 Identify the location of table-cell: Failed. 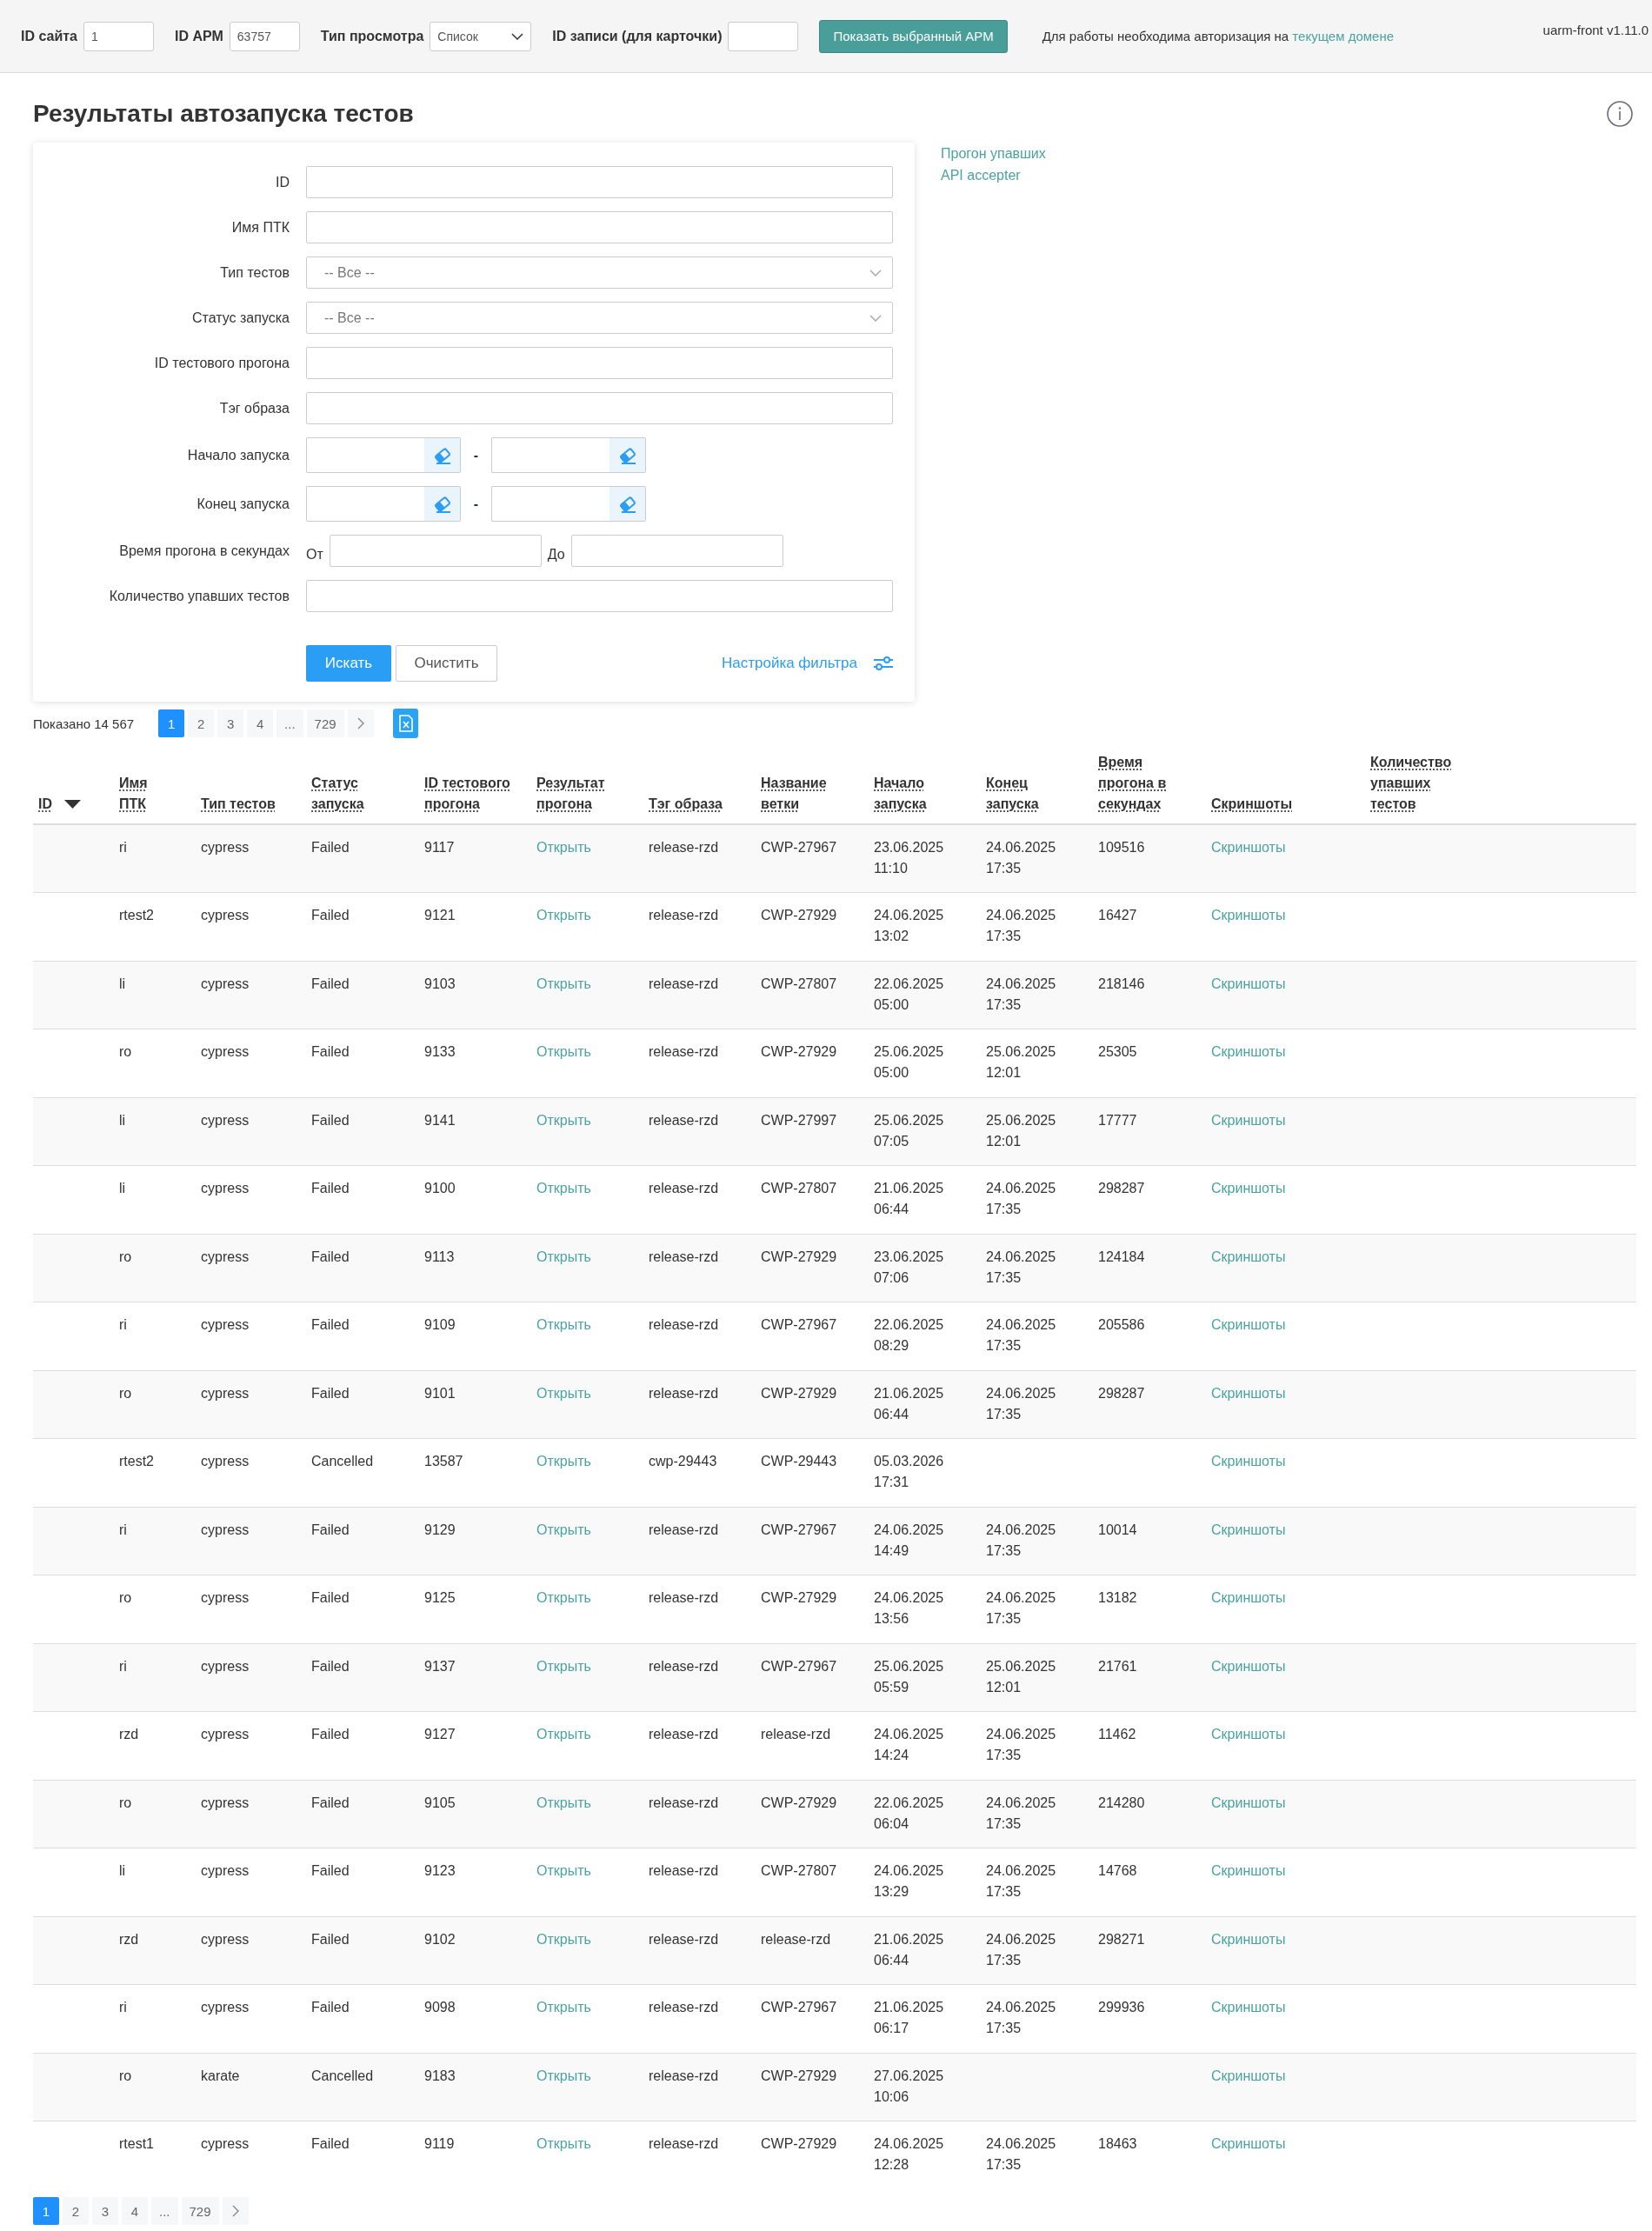
(362, 995).